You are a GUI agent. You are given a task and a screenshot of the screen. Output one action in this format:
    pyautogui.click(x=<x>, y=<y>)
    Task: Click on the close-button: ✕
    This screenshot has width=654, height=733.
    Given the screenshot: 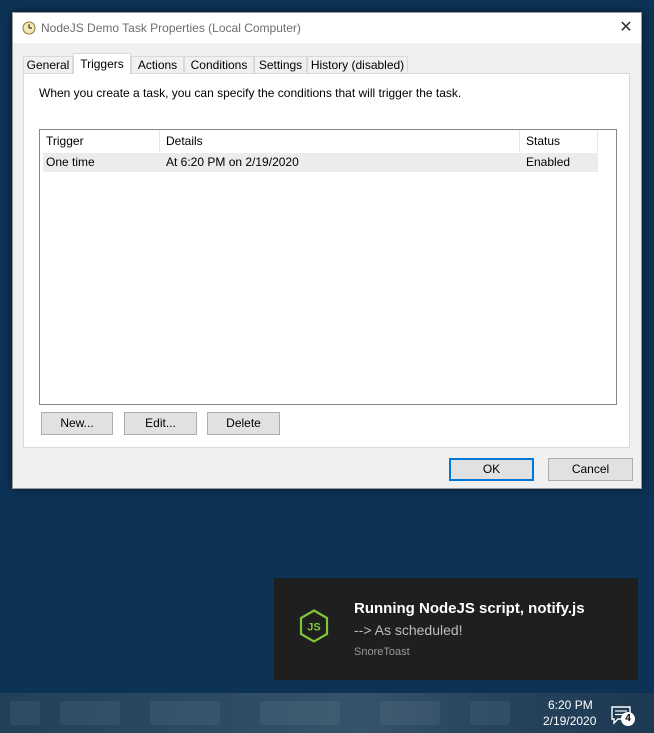 What is the action you would take?
    pyautogui.click(x=626, y=28)
    